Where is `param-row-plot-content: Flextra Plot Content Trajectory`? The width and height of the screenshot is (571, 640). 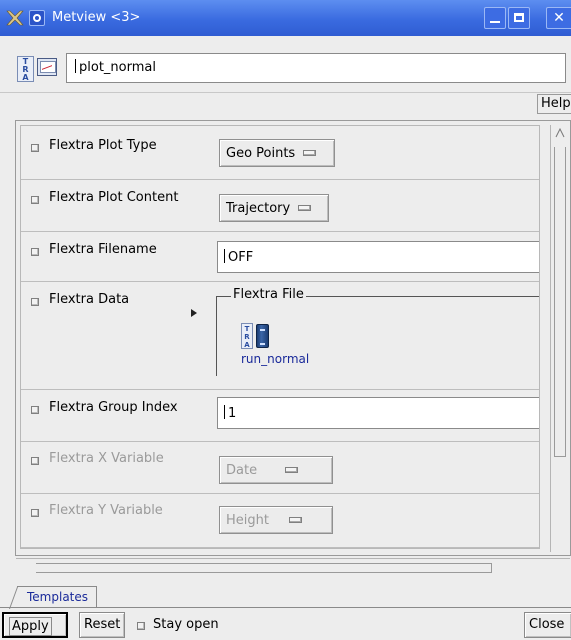
param-row-plot-content: Flextra Plot Content Trajectory is located at coordinates (280, 206).